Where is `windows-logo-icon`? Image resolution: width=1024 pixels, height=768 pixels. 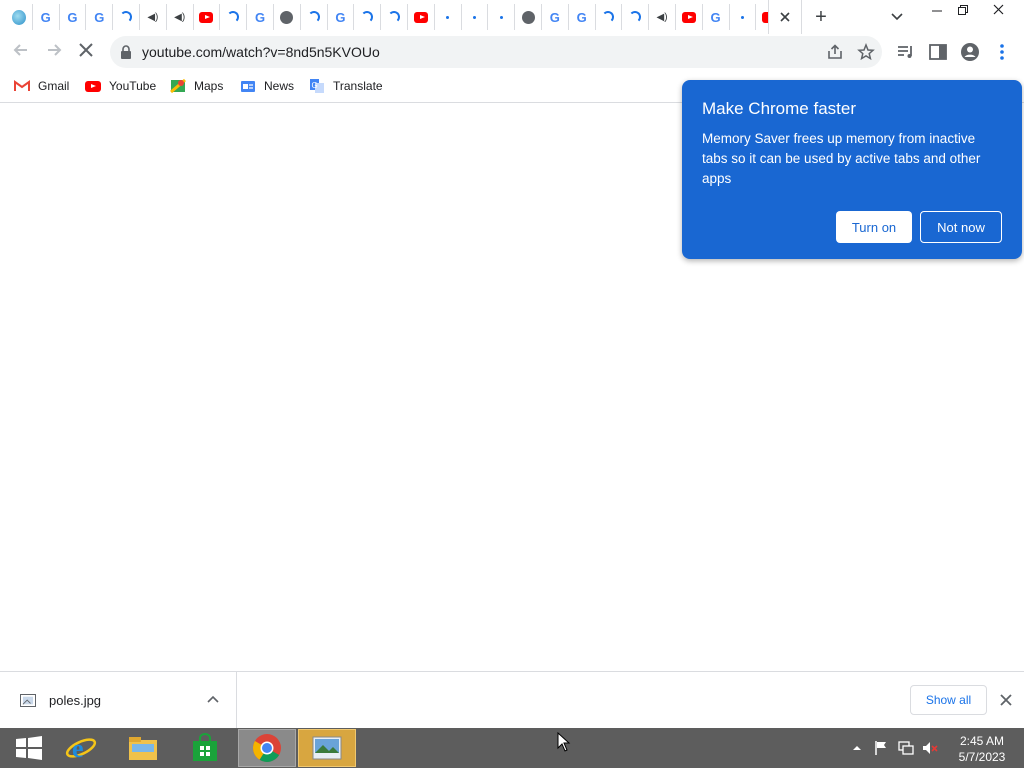
windows-logo-icon is located at coordinates (29, 748).